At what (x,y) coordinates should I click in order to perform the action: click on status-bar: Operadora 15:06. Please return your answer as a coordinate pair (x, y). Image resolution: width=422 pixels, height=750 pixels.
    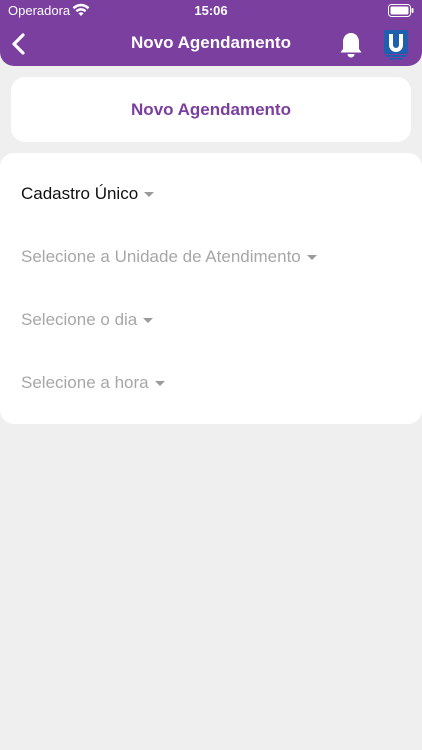
    Looking at the image, I should click on (211, 11).